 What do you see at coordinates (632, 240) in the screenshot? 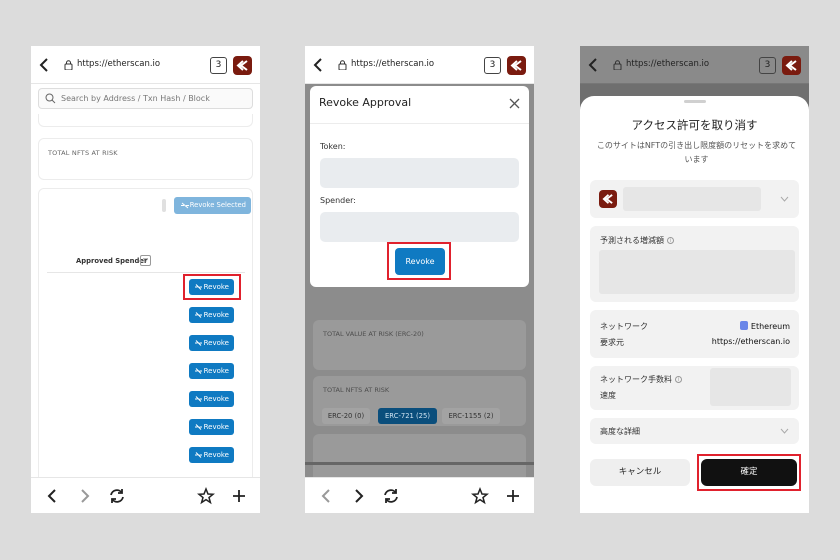
I see `estimated-change-text: 予測される増減額` at bounding box center [632, 240].